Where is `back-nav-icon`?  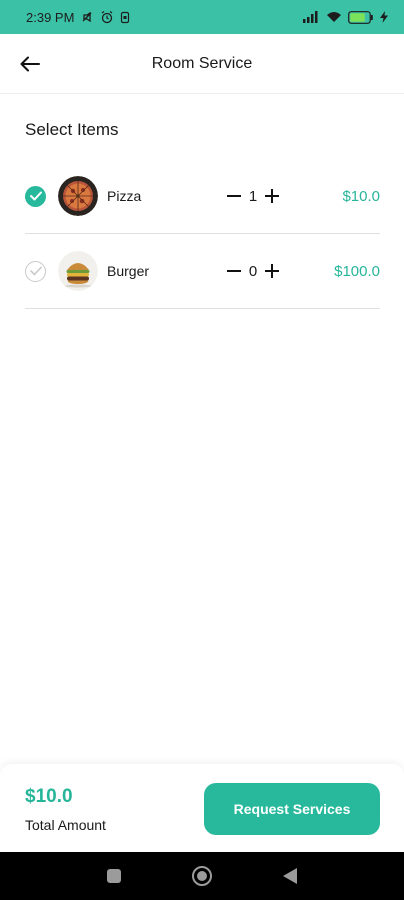 back-nav-icon is located at coordinates (290, 876).